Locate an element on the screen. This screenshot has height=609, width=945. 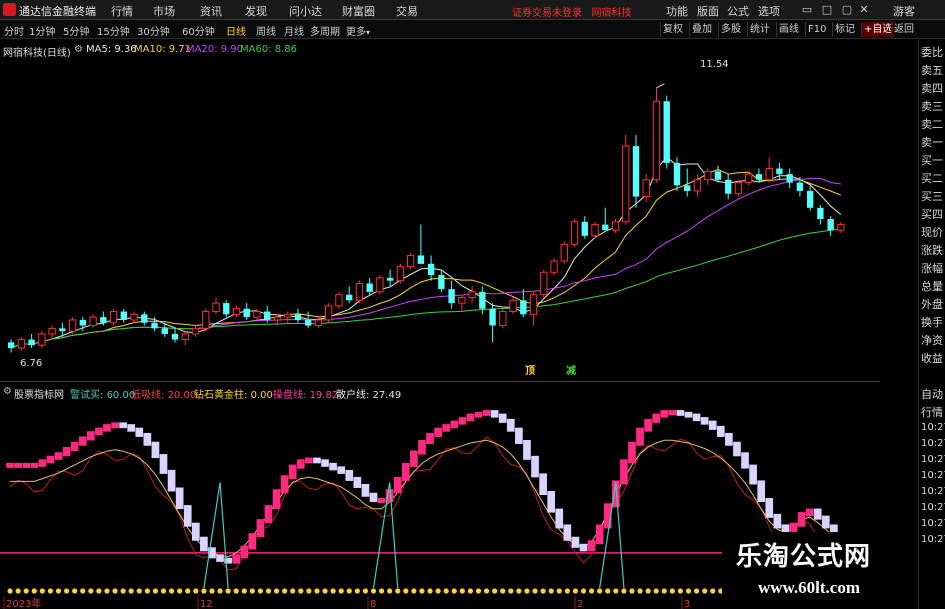
tool-diejia: 叠加 is located at coordinates (701, 29).